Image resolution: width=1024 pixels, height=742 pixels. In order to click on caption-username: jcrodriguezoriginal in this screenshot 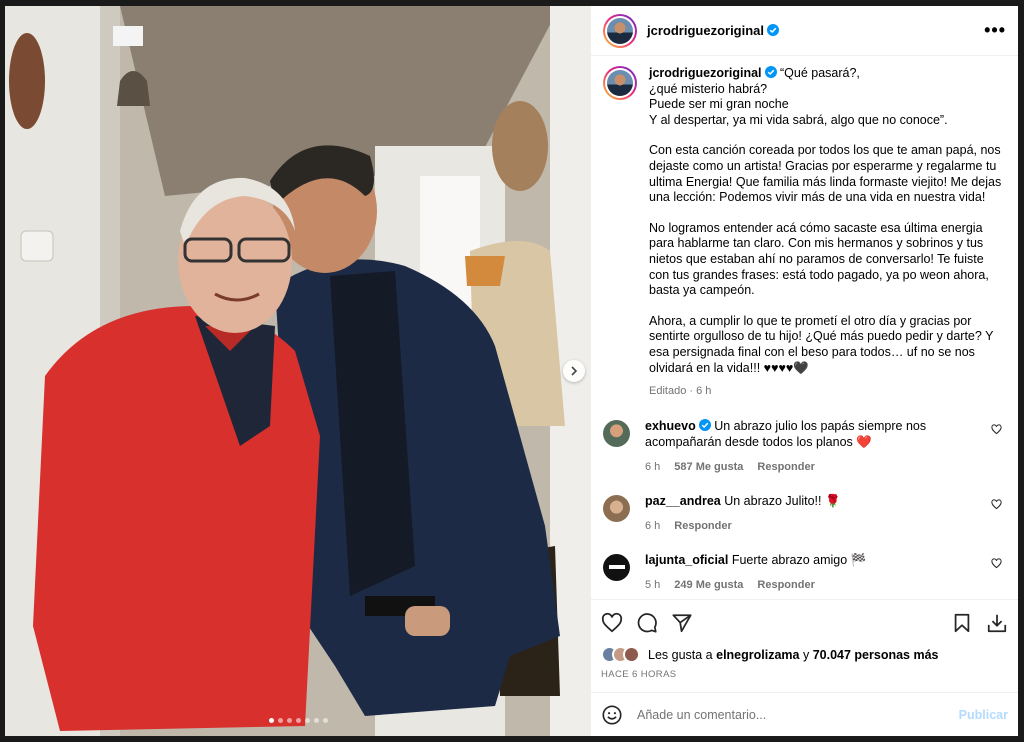, I will do `click(705, 73)`.